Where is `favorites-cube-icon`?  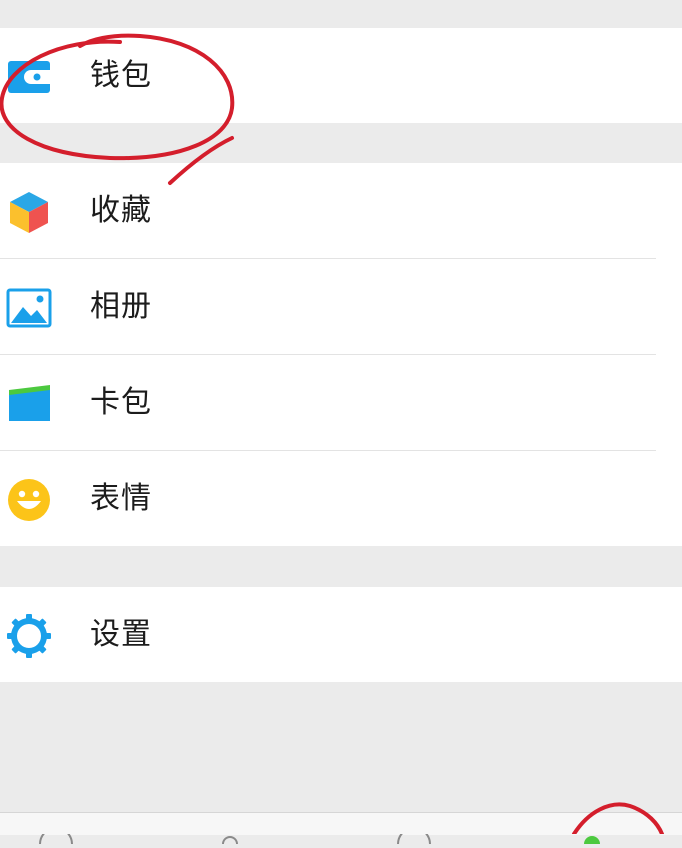
favorites-cube-icon is located at coordinates (29, 212).